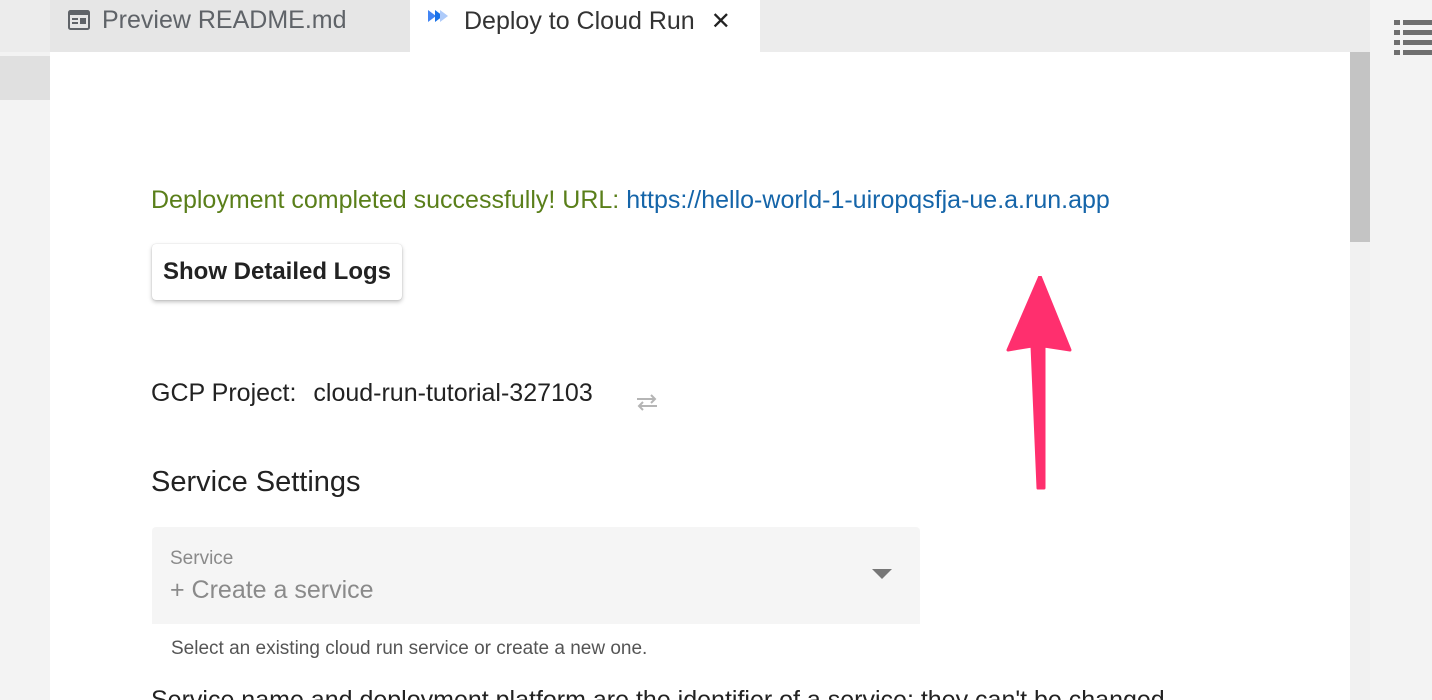 This screenshot has height=700, width=1432. I want to click on left-gutter, so click(25, 376).